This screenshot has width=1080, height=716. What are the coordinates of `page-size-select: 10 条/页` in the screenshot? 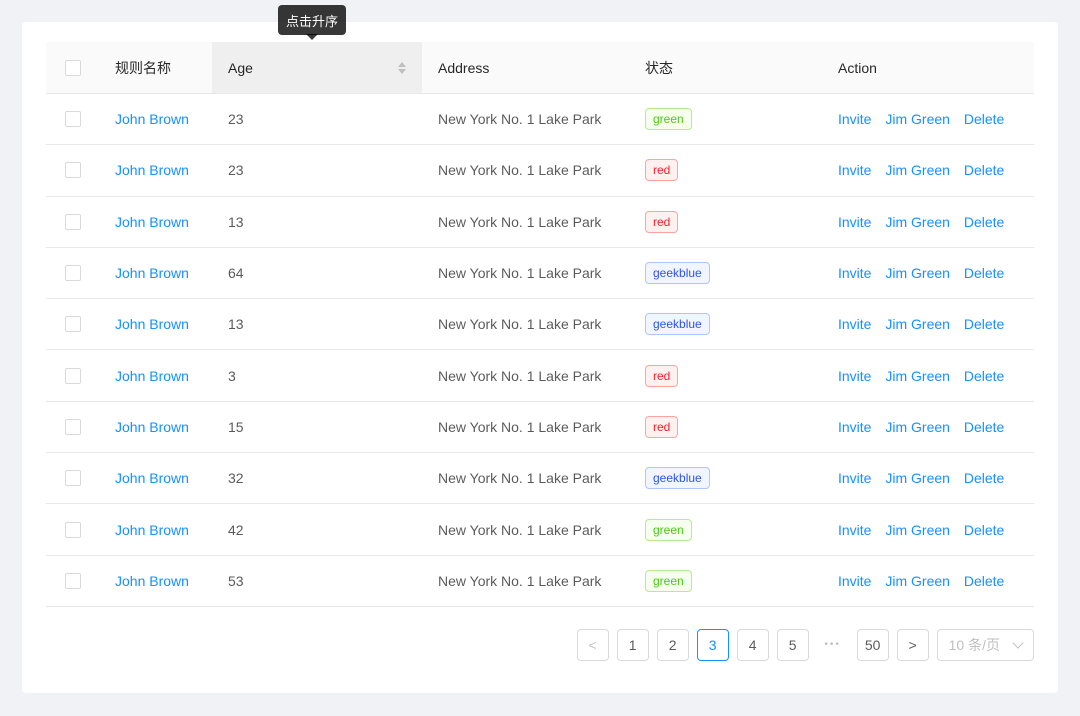 It's located at (985, 644).